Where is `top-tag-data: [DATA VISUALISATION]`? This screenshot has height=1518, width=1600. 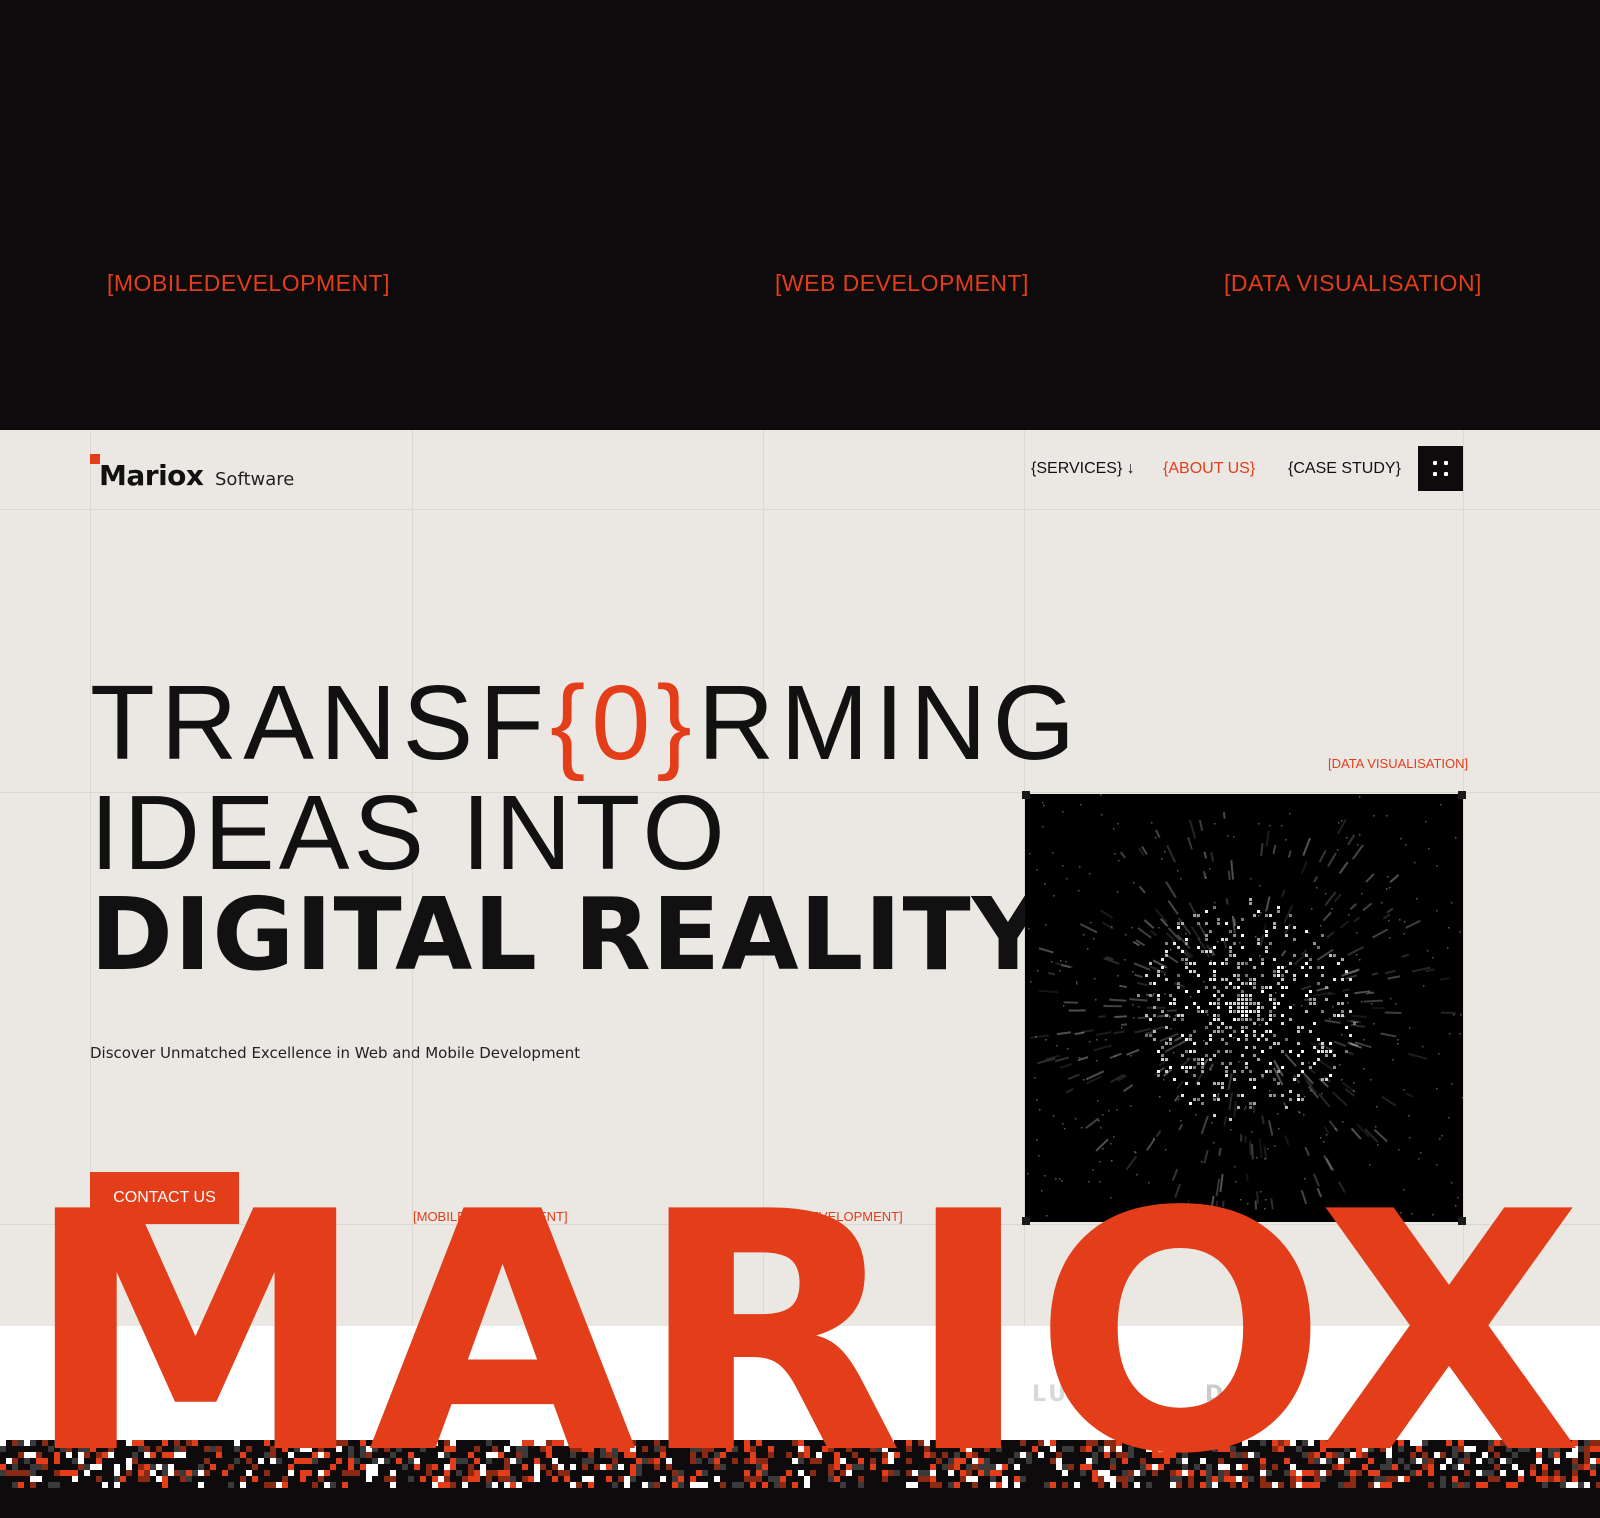 top-tag-data: [DATA VISUALISATION] is located at coordinates (1353, 283).